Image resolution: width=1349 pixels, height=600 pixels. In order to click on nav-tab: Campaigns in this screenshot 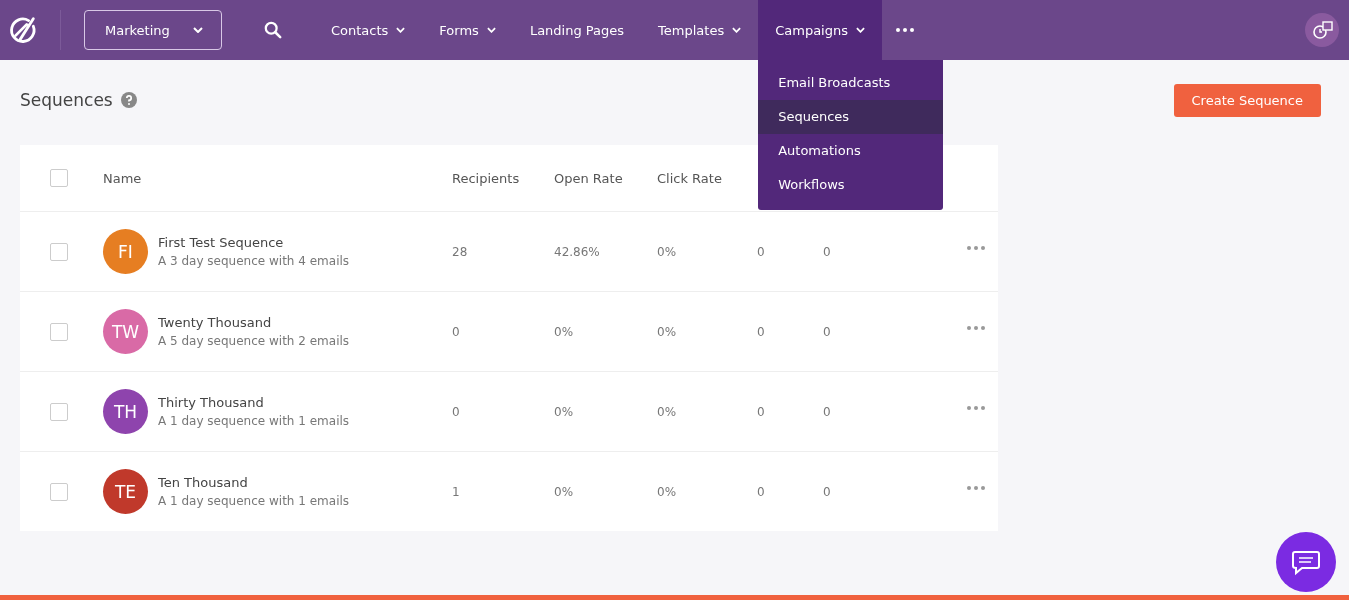, I will do `click(820, 30)`.